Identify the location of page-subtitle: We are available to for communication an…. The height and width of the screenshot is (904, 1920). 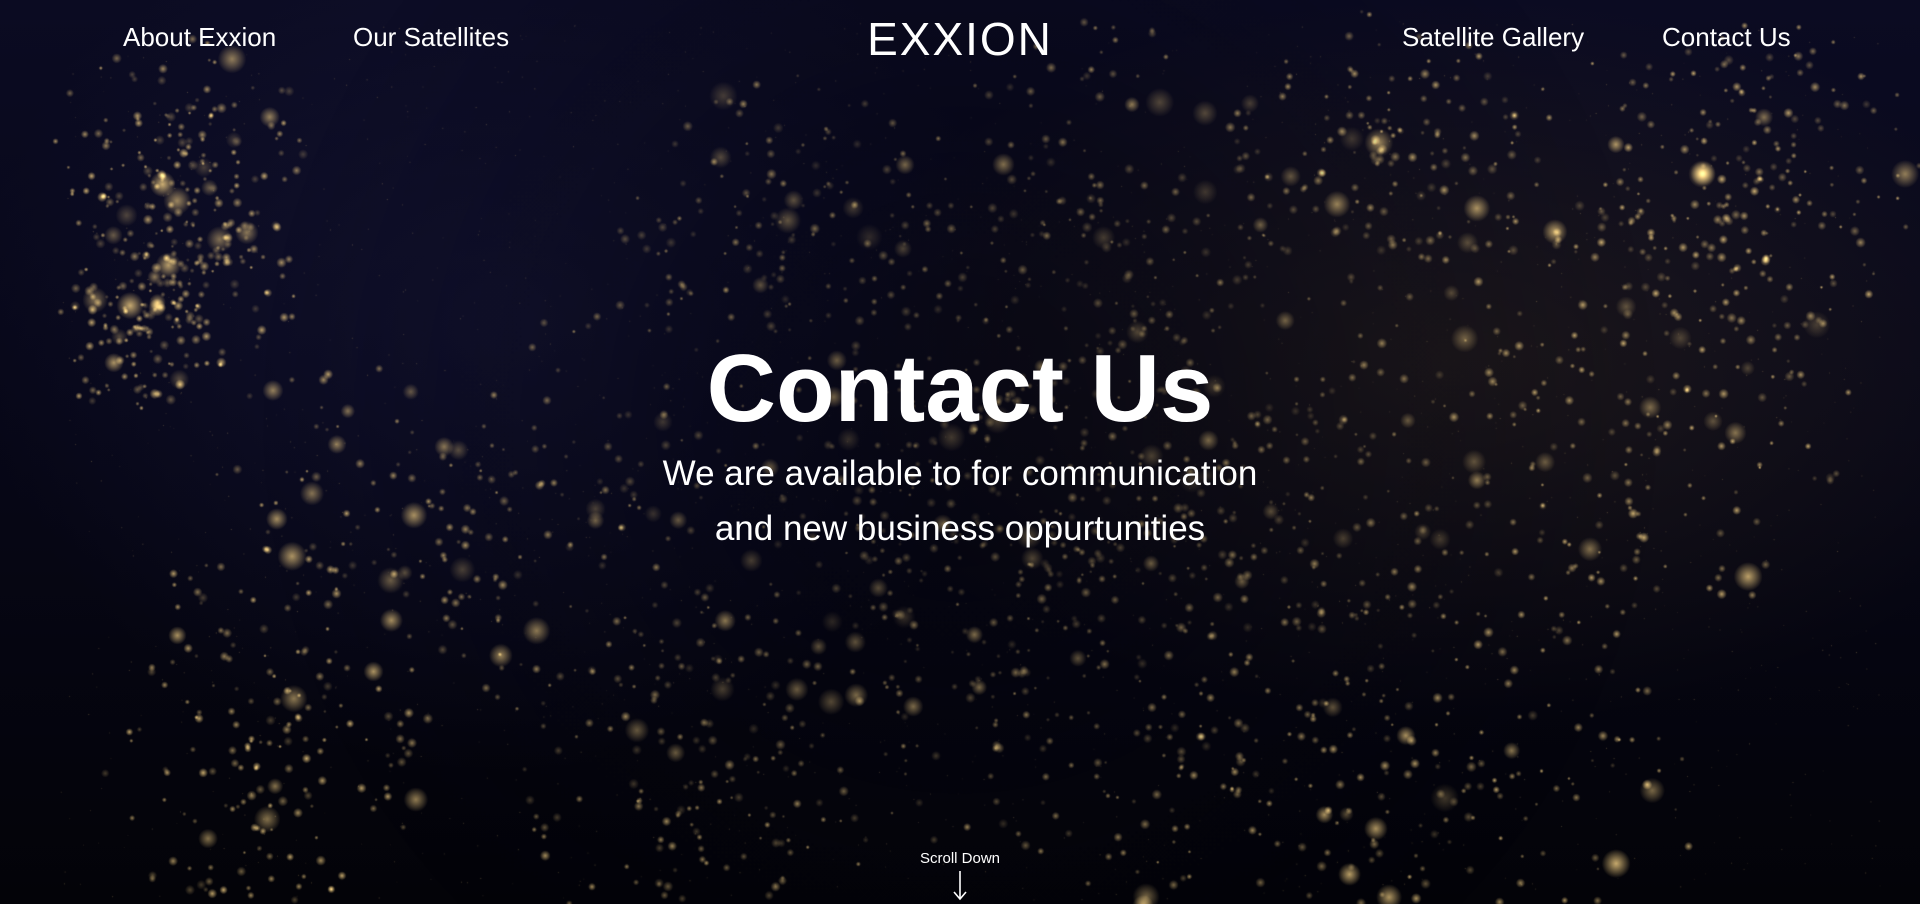
(960, 501).